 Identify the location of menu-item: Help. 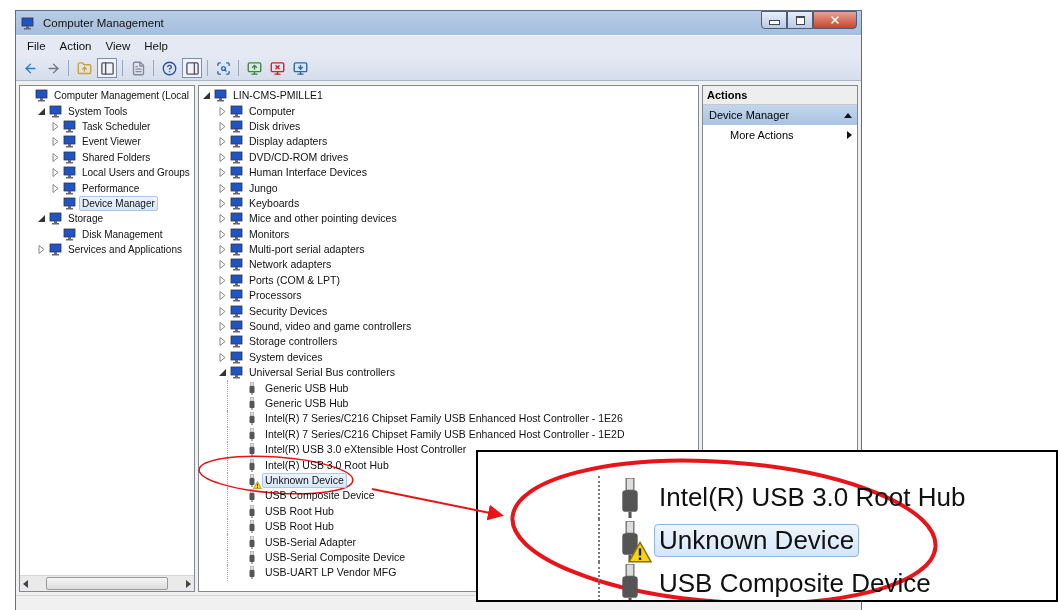
(156, 46).